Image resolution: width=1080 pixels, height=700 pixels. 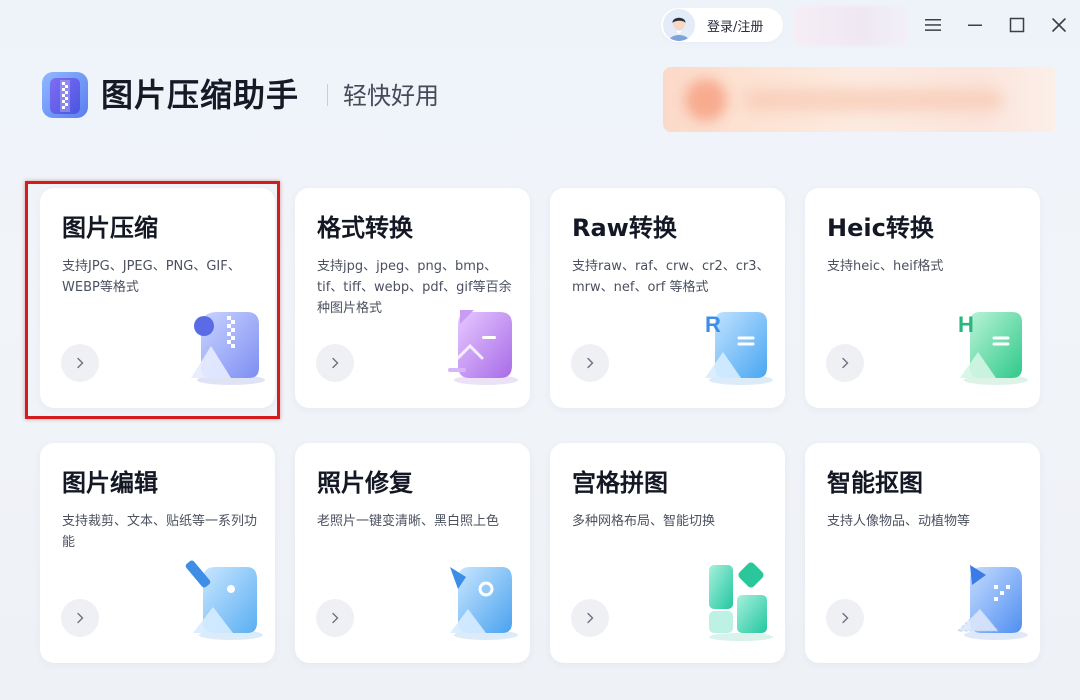 I want to click on card-title: 图片编辑, so click(x=110, y=483).